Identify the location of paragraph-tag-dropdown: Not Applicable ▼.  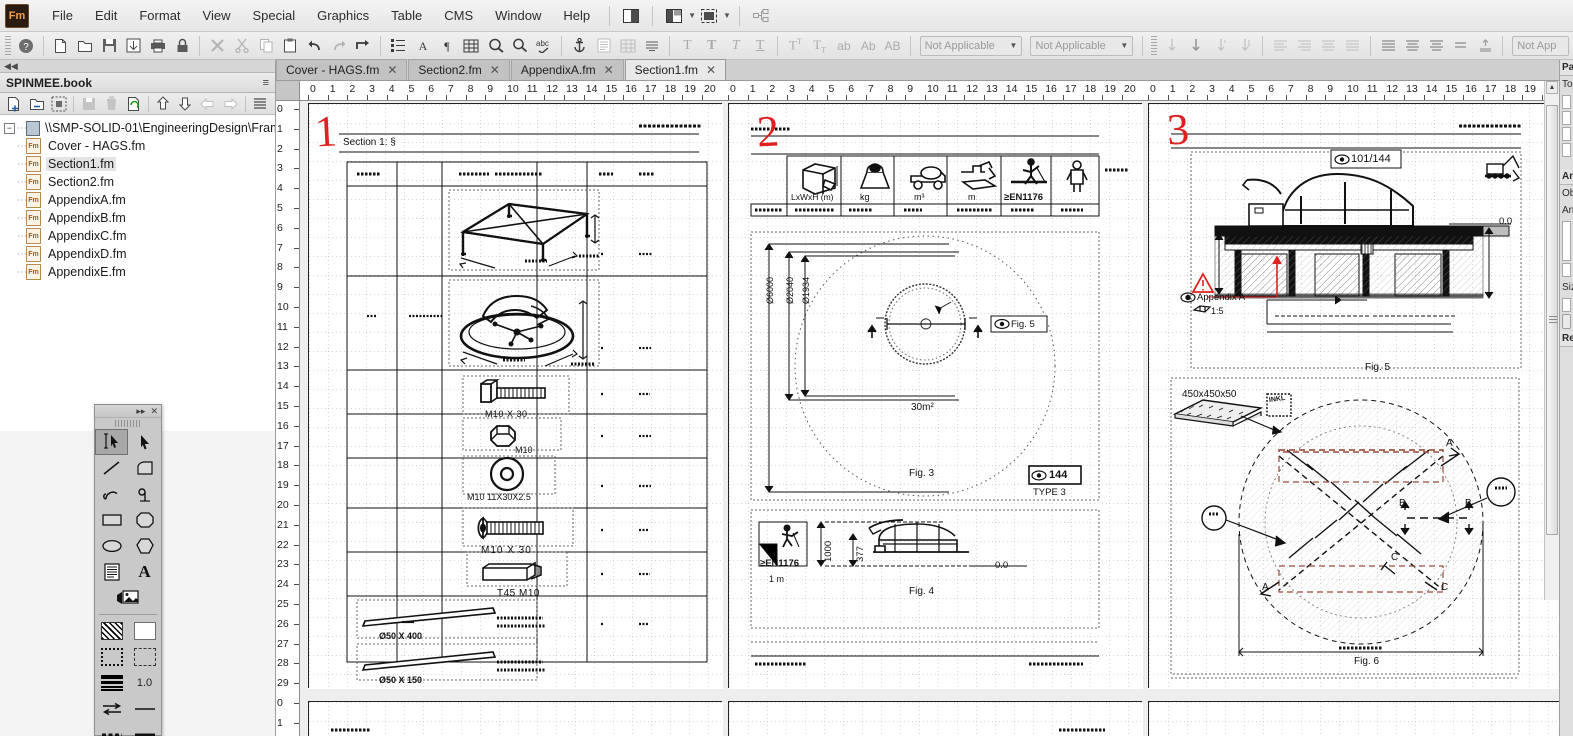
(971, 45).